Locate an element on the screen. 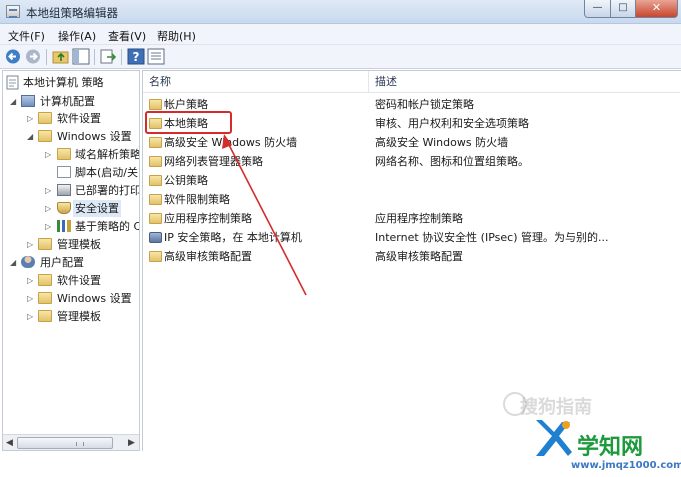 The height and width of the screenshot is (477, 681). xuezhiwang-logo-icon is located at coordinates (554, 438).